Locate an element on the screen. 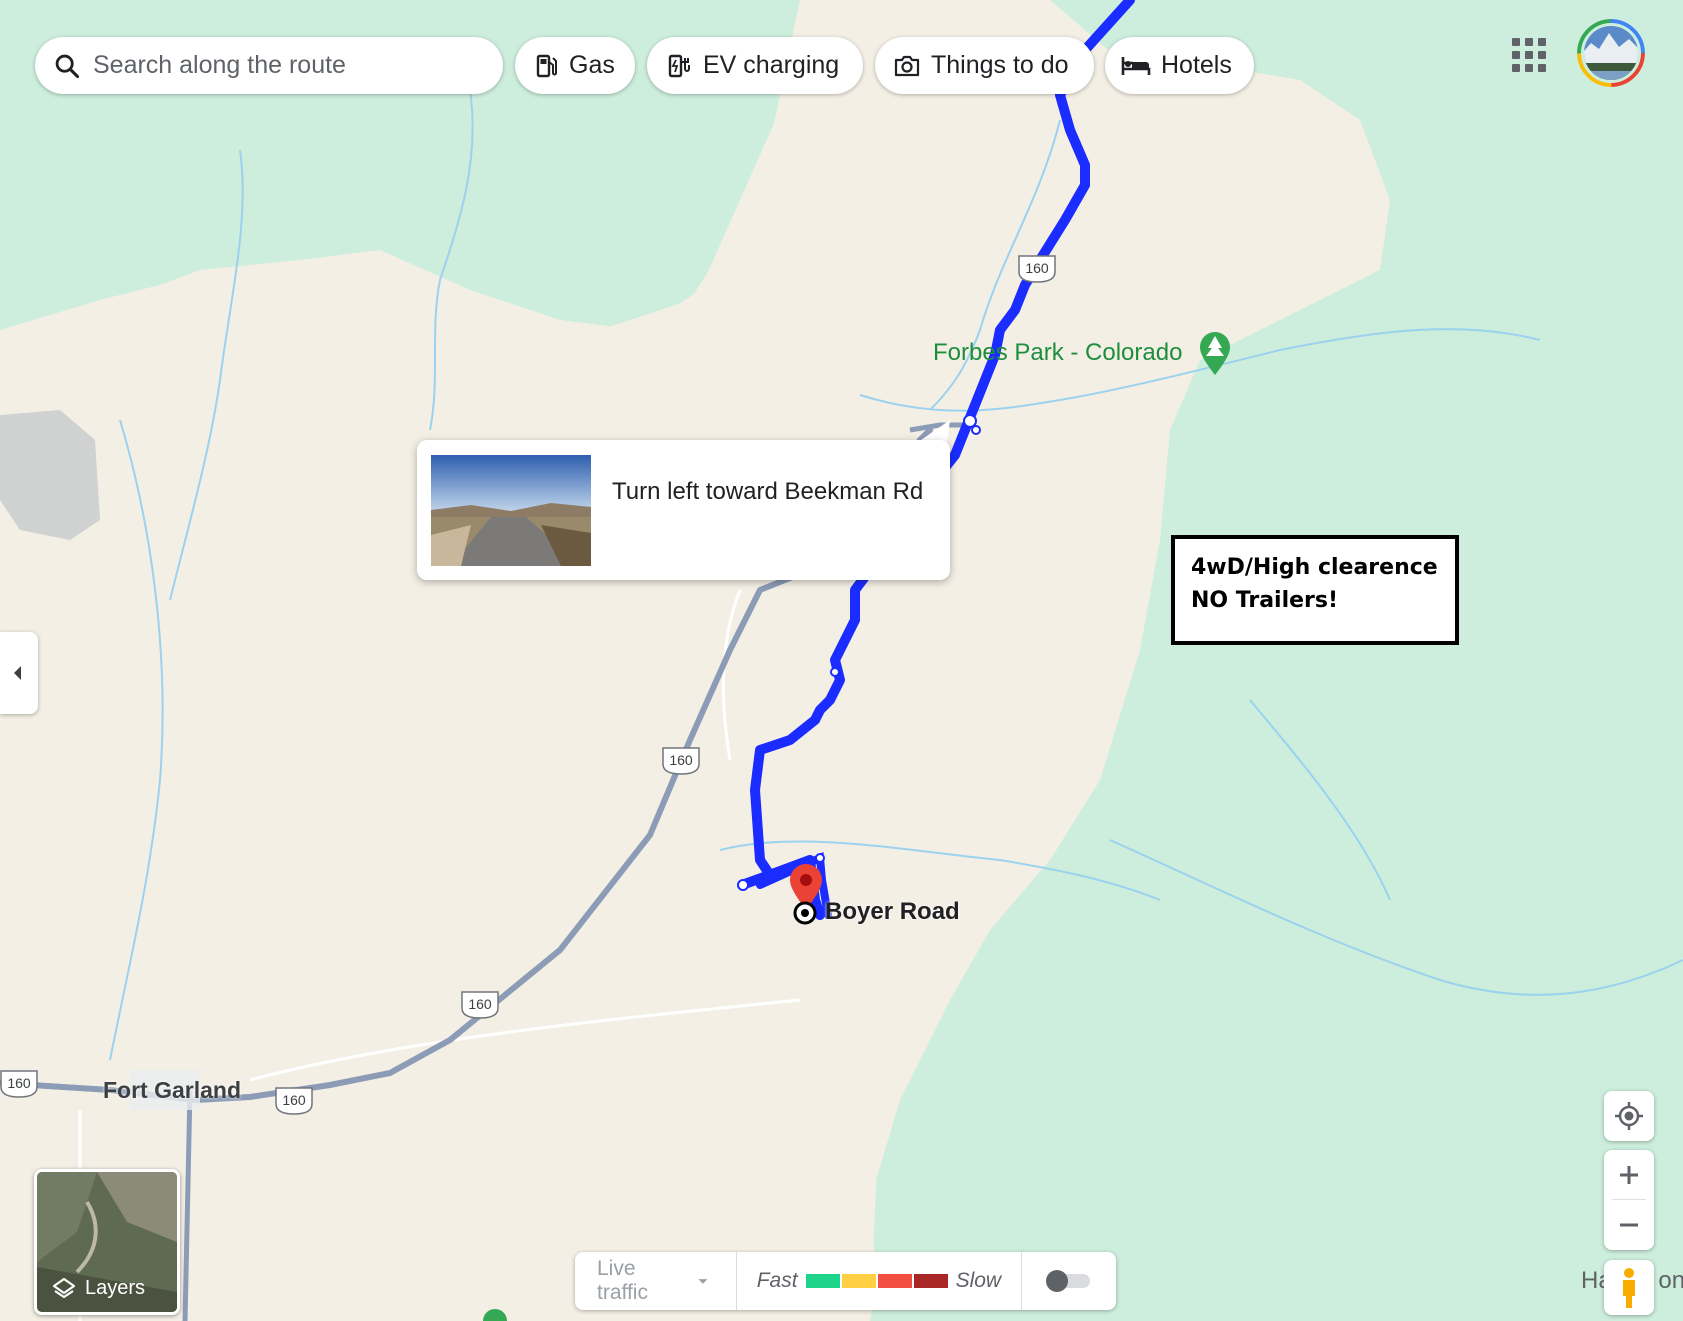 Image resolution: width=1683 pixels, height=1321 pixels. toggle-switch-icon is located at coordinates (1068, 1281).